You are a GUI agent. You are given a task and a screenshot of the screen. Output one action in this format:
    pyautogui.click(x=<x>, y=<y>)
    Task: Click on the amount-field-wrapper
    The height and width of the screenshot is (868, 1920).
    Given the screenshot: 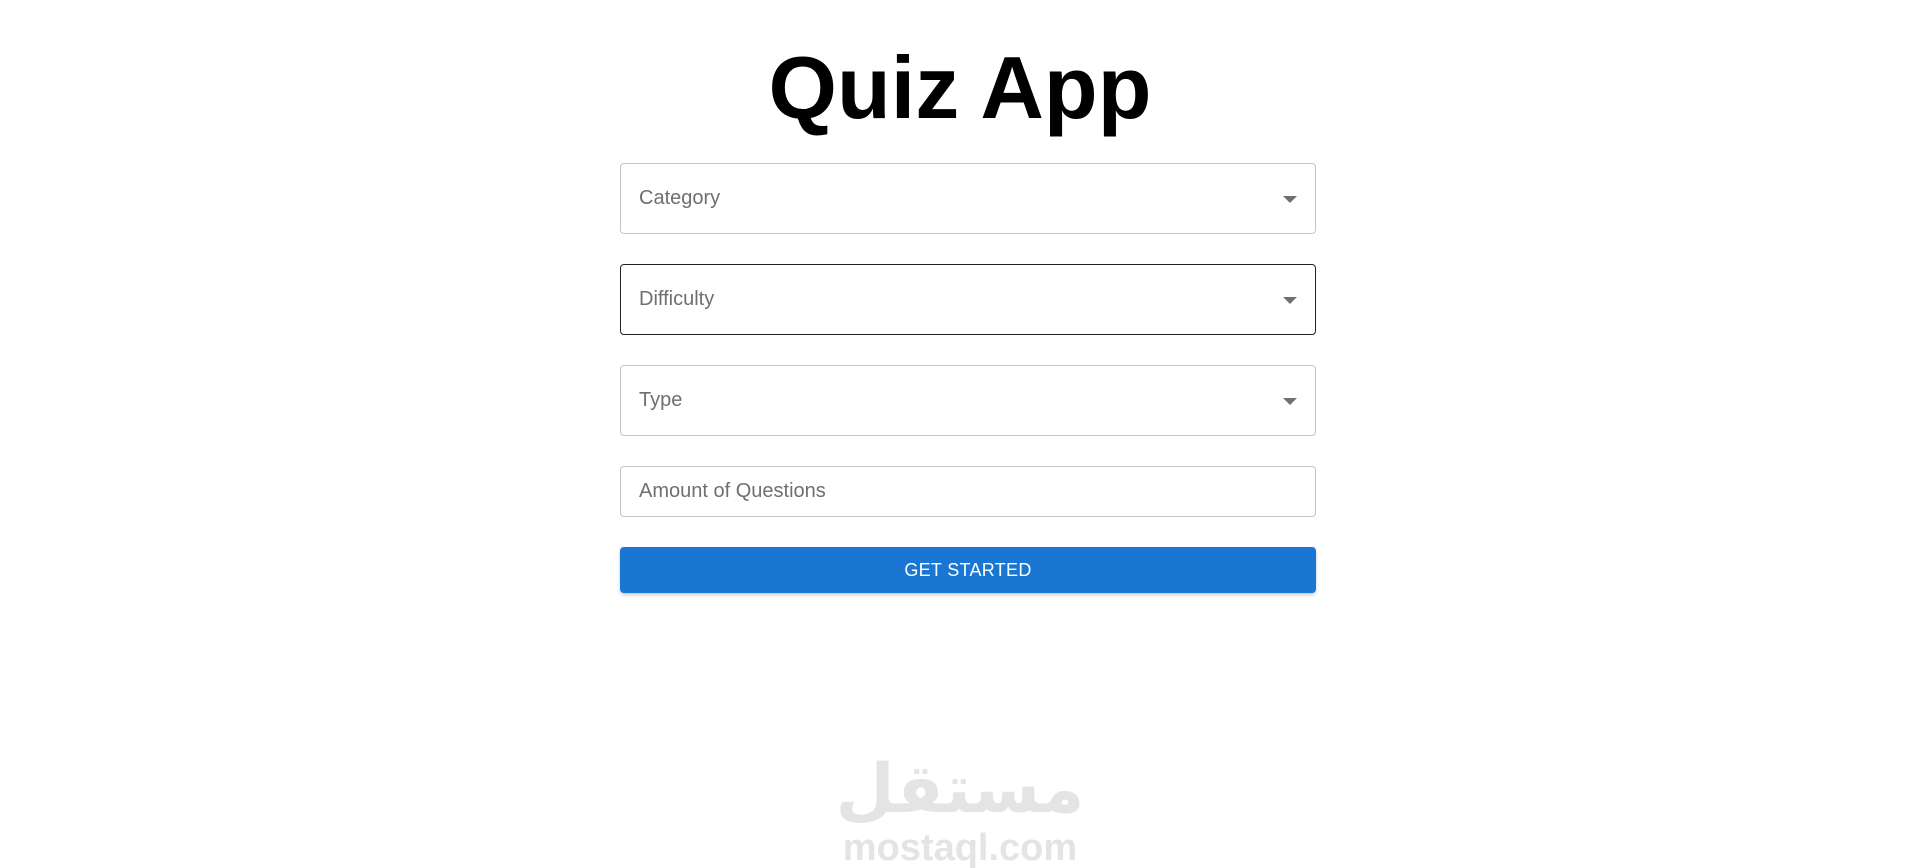 What is the action you would take?
    pyautogui.click(x=968, y=491)
    